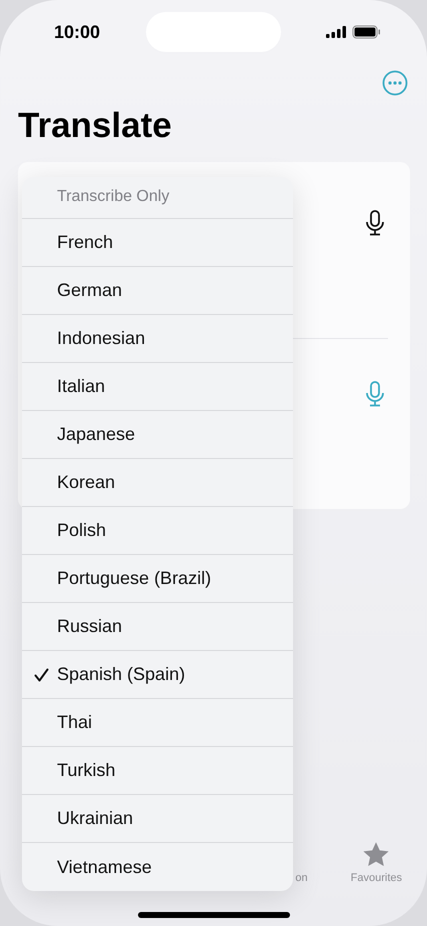 Image resolution: width=427 pixels, height=926 pixels. Describe the element at coordinates (95, 126) in the screenshot. I see `page-title: Translate` at that location.